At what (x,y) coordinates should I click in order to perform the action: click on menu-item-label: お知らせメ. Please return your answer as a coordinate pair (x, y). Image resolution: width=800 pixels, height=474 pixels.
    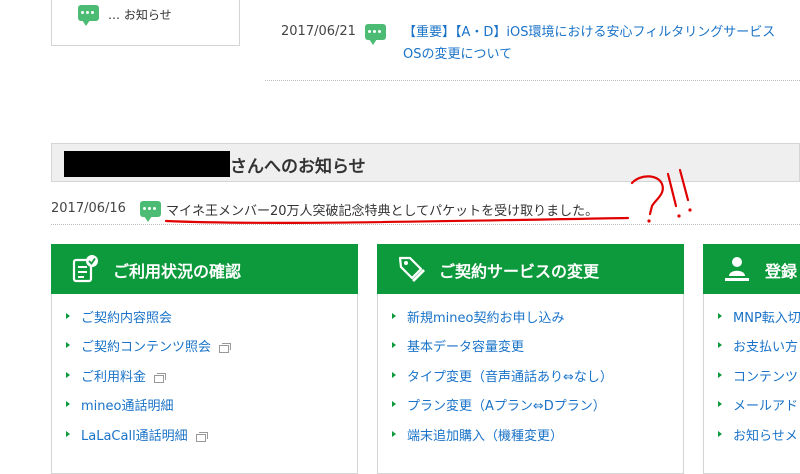
    Looking at the image, I should click on (765, 436).